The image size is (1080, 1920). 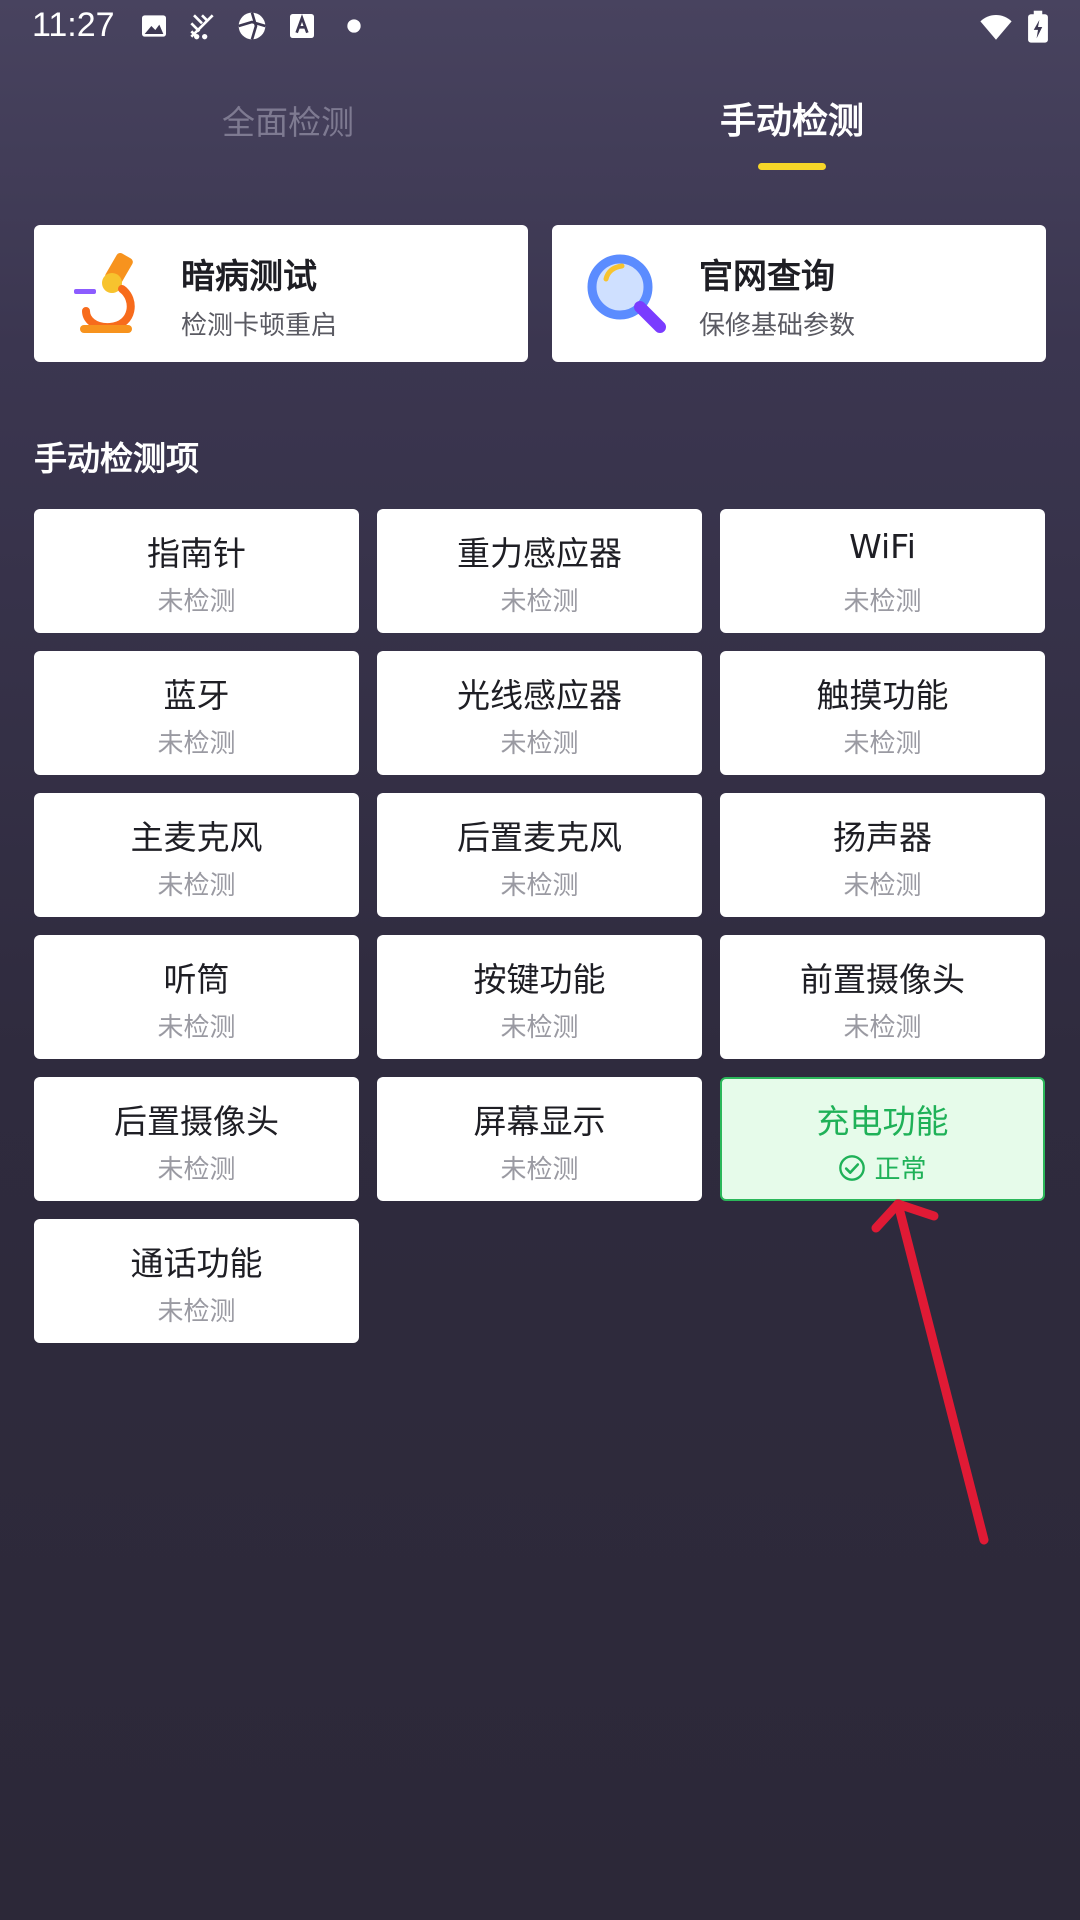 I want to click on section-title: 手动检测项, so click(x=116, y=458).